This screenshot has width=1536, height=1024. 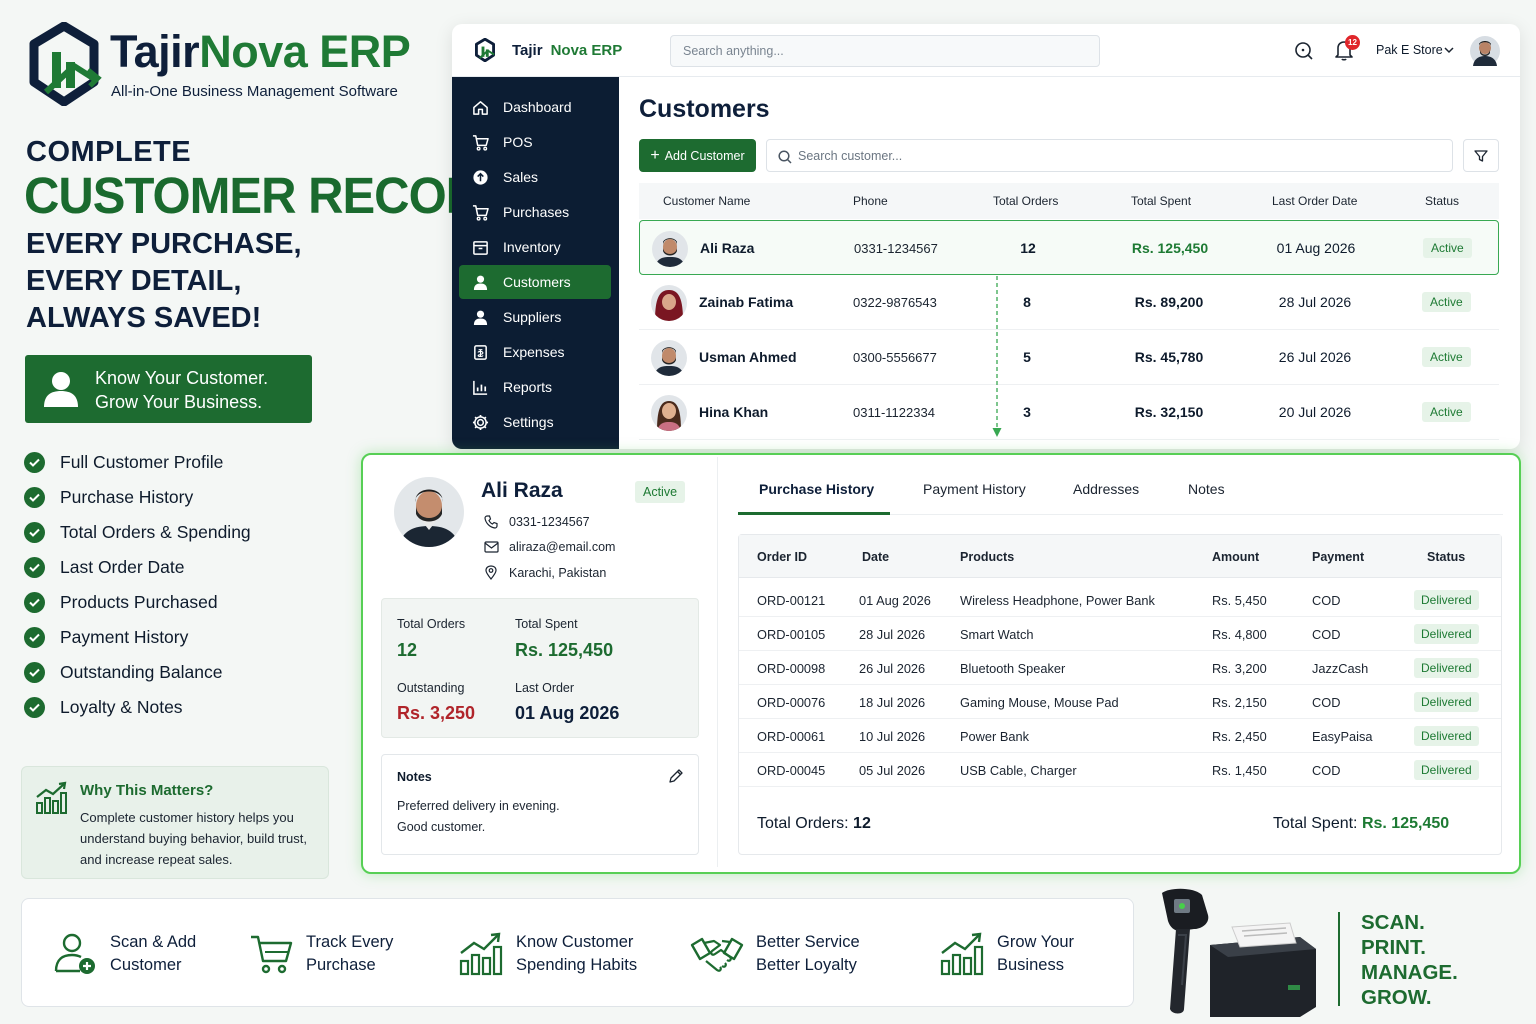 What do you see at coordinates (814, 513) in the screenshot?
I see `active-tab-indicator` at bounding box center [814, 513].